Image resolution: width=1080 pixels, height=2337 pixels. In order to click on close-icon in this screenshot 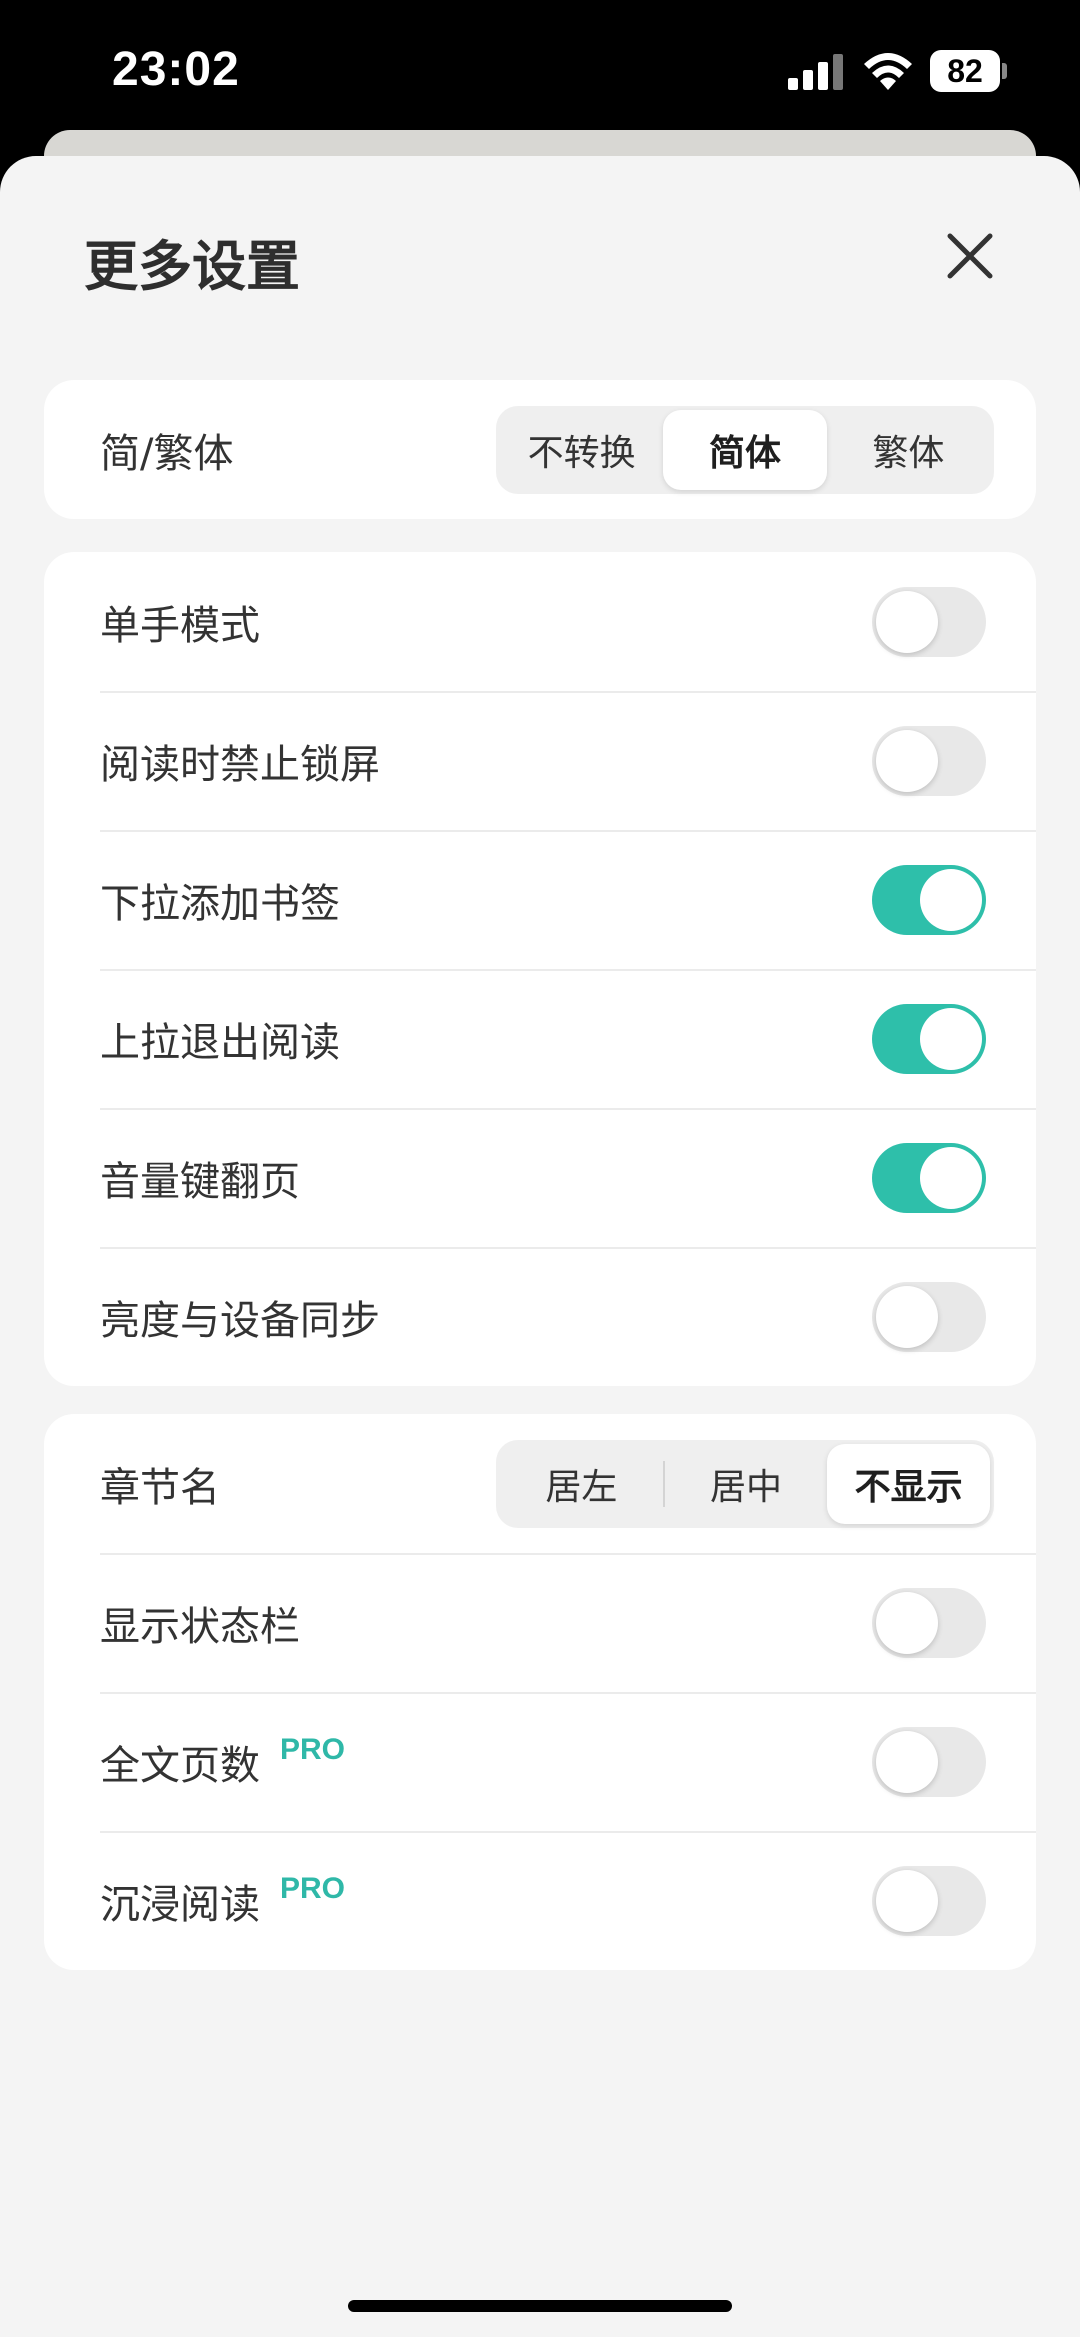, I will do `click(970, 256)`.